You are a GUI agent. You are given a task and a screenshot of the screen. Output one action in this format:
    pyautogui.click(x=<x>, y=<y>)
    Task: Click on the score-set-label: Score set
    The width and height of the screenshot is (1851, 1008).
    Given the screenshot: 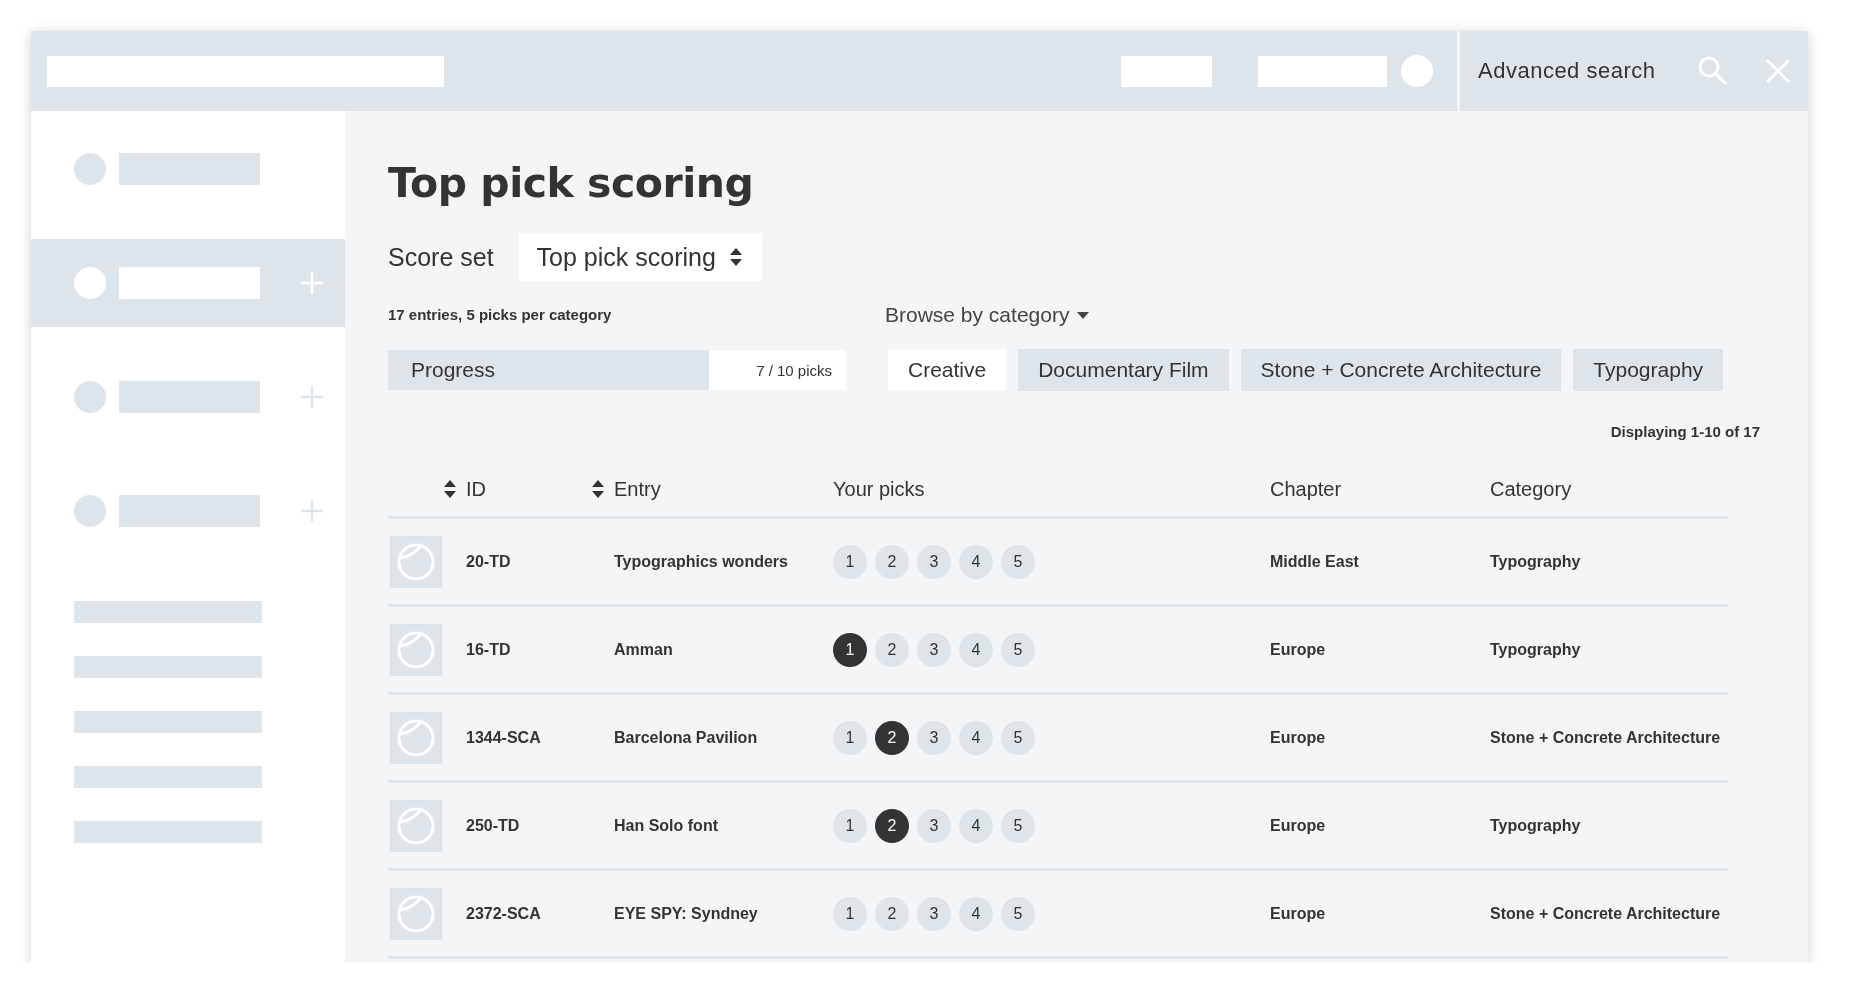 What is the action you would take?
    pyautogui.click(x=441, y=257)
    